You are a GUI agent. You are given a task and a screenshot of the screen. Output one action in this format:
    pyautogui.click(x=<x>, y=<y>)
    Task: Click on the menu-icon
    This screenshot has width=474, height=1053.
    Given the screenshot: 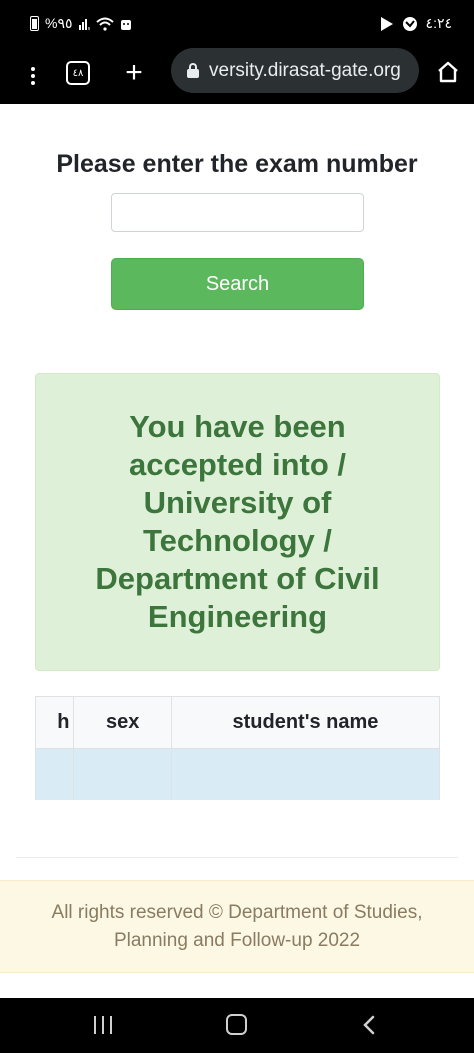 What is the action you would take?
    pyautogui.click(x=33, y=76)
    